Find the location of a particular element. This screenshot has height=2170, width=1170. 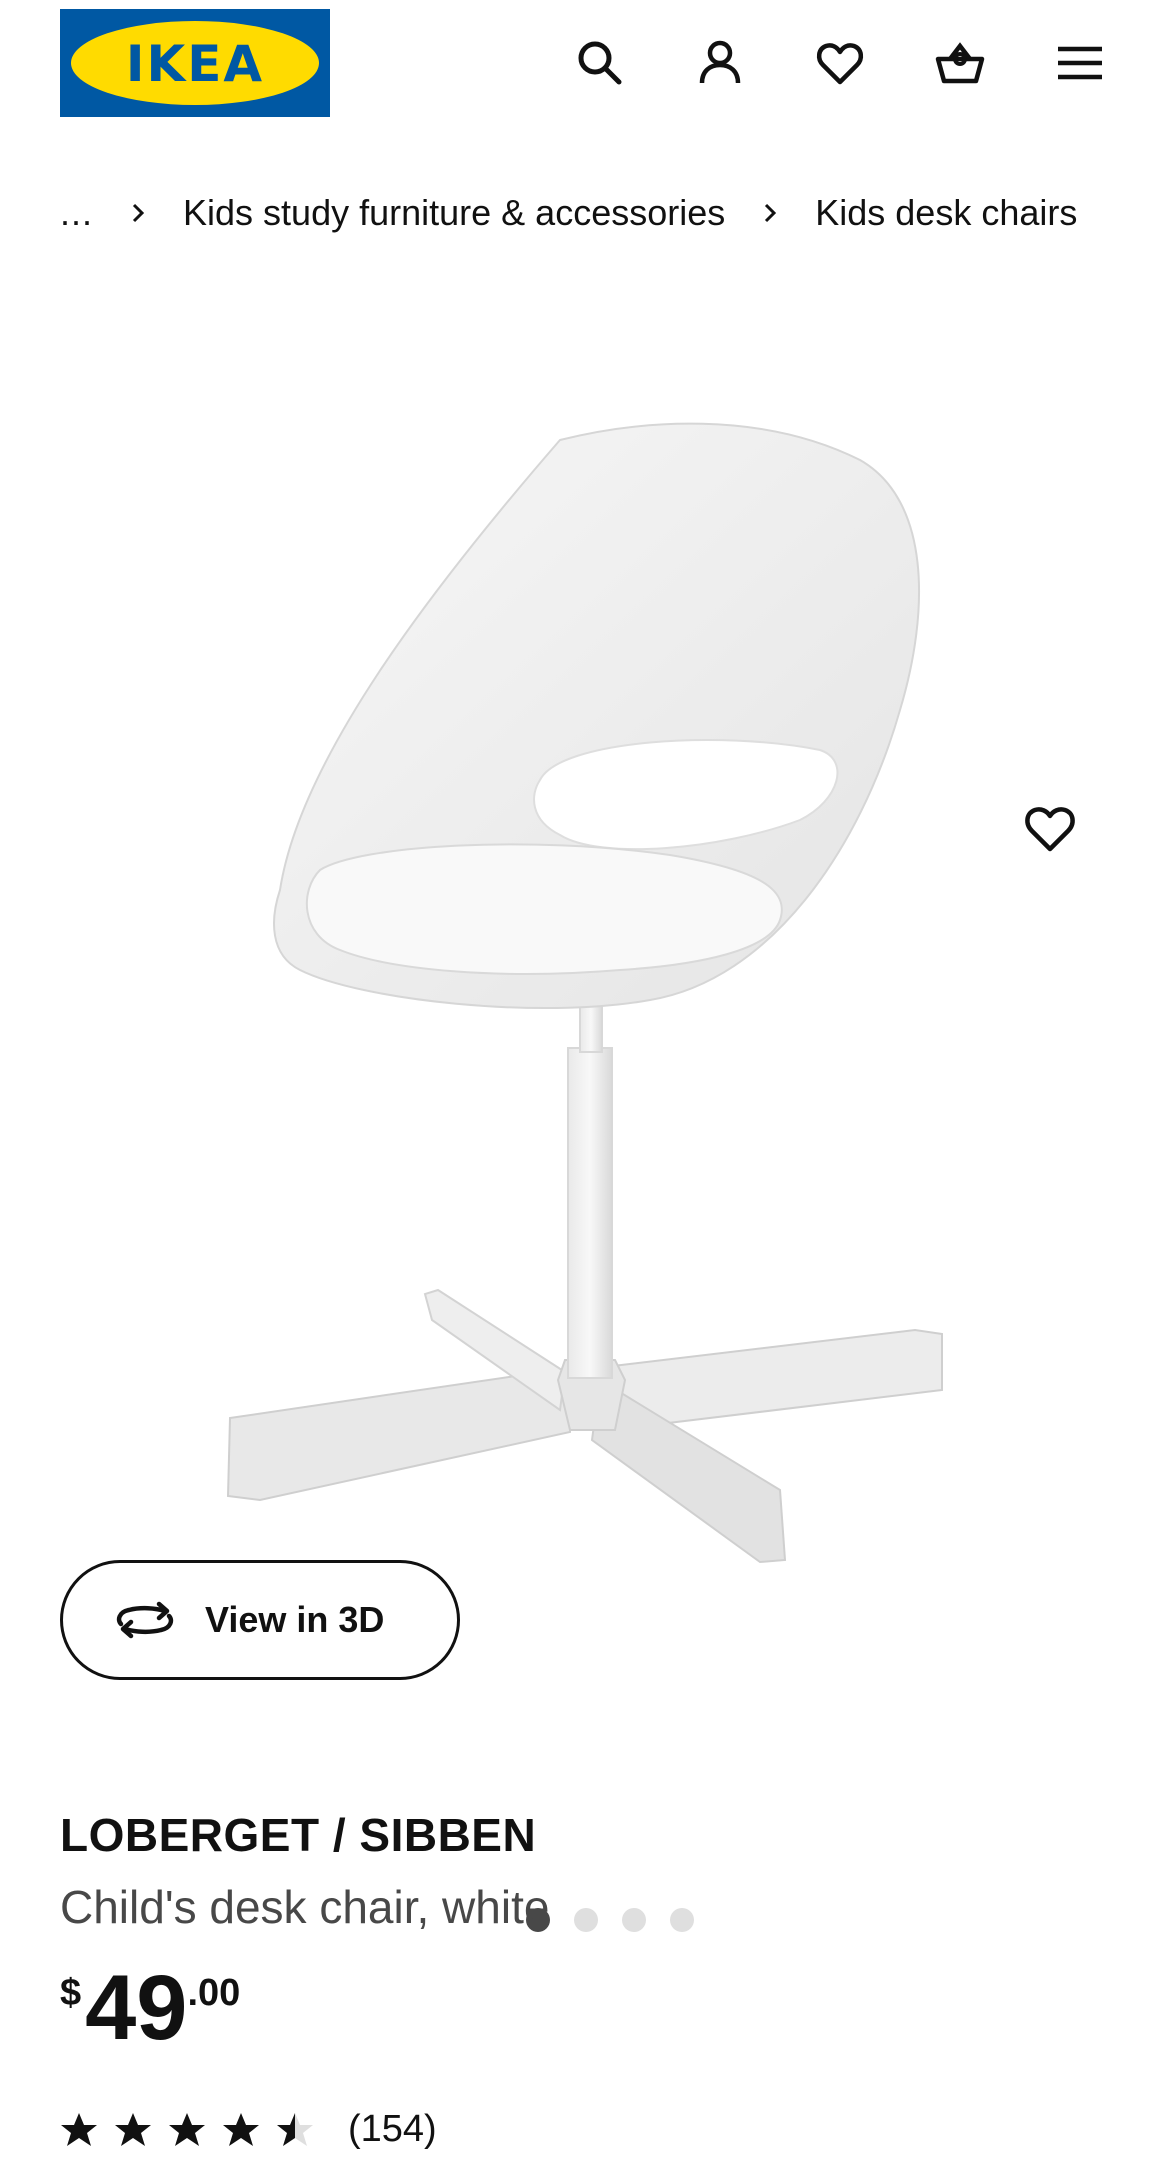

rotate-3d-icon is located at coordinates (145, 1620).